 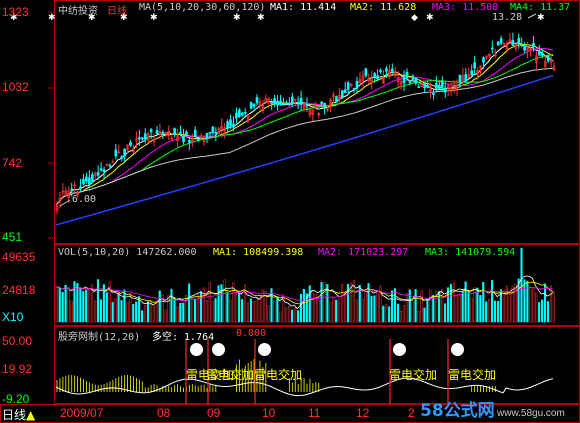 I want to click on low-marker-line, so click(x=65, y=203).